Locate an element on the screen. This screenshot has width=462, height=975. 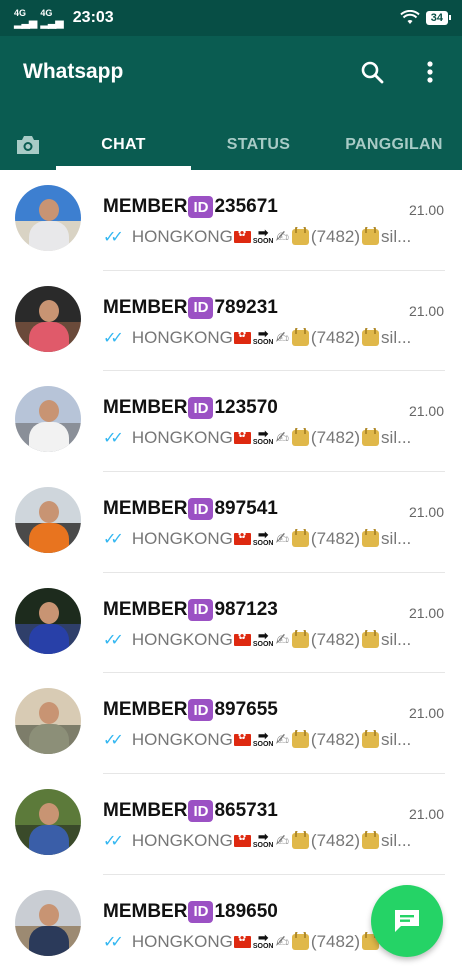
search-icon is located at coordinates (372, 72).